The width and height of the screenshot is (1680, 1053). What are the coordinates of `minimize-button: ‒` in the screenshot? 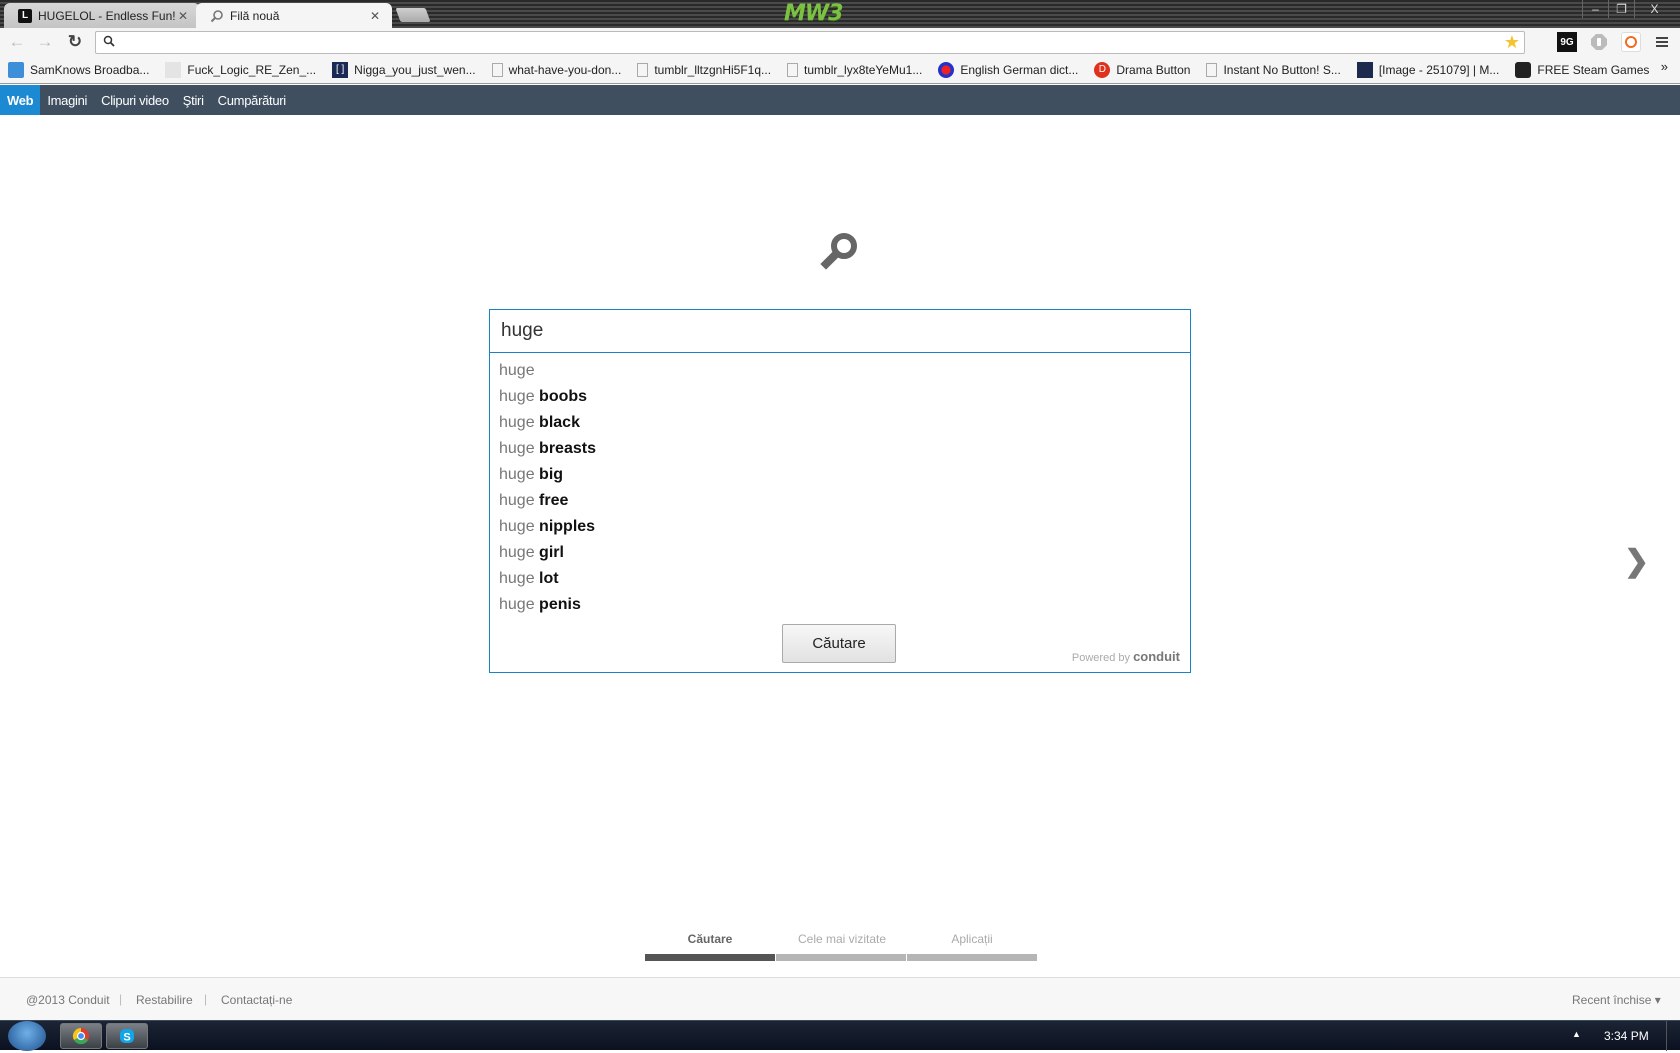 It's located at (1595, 9).